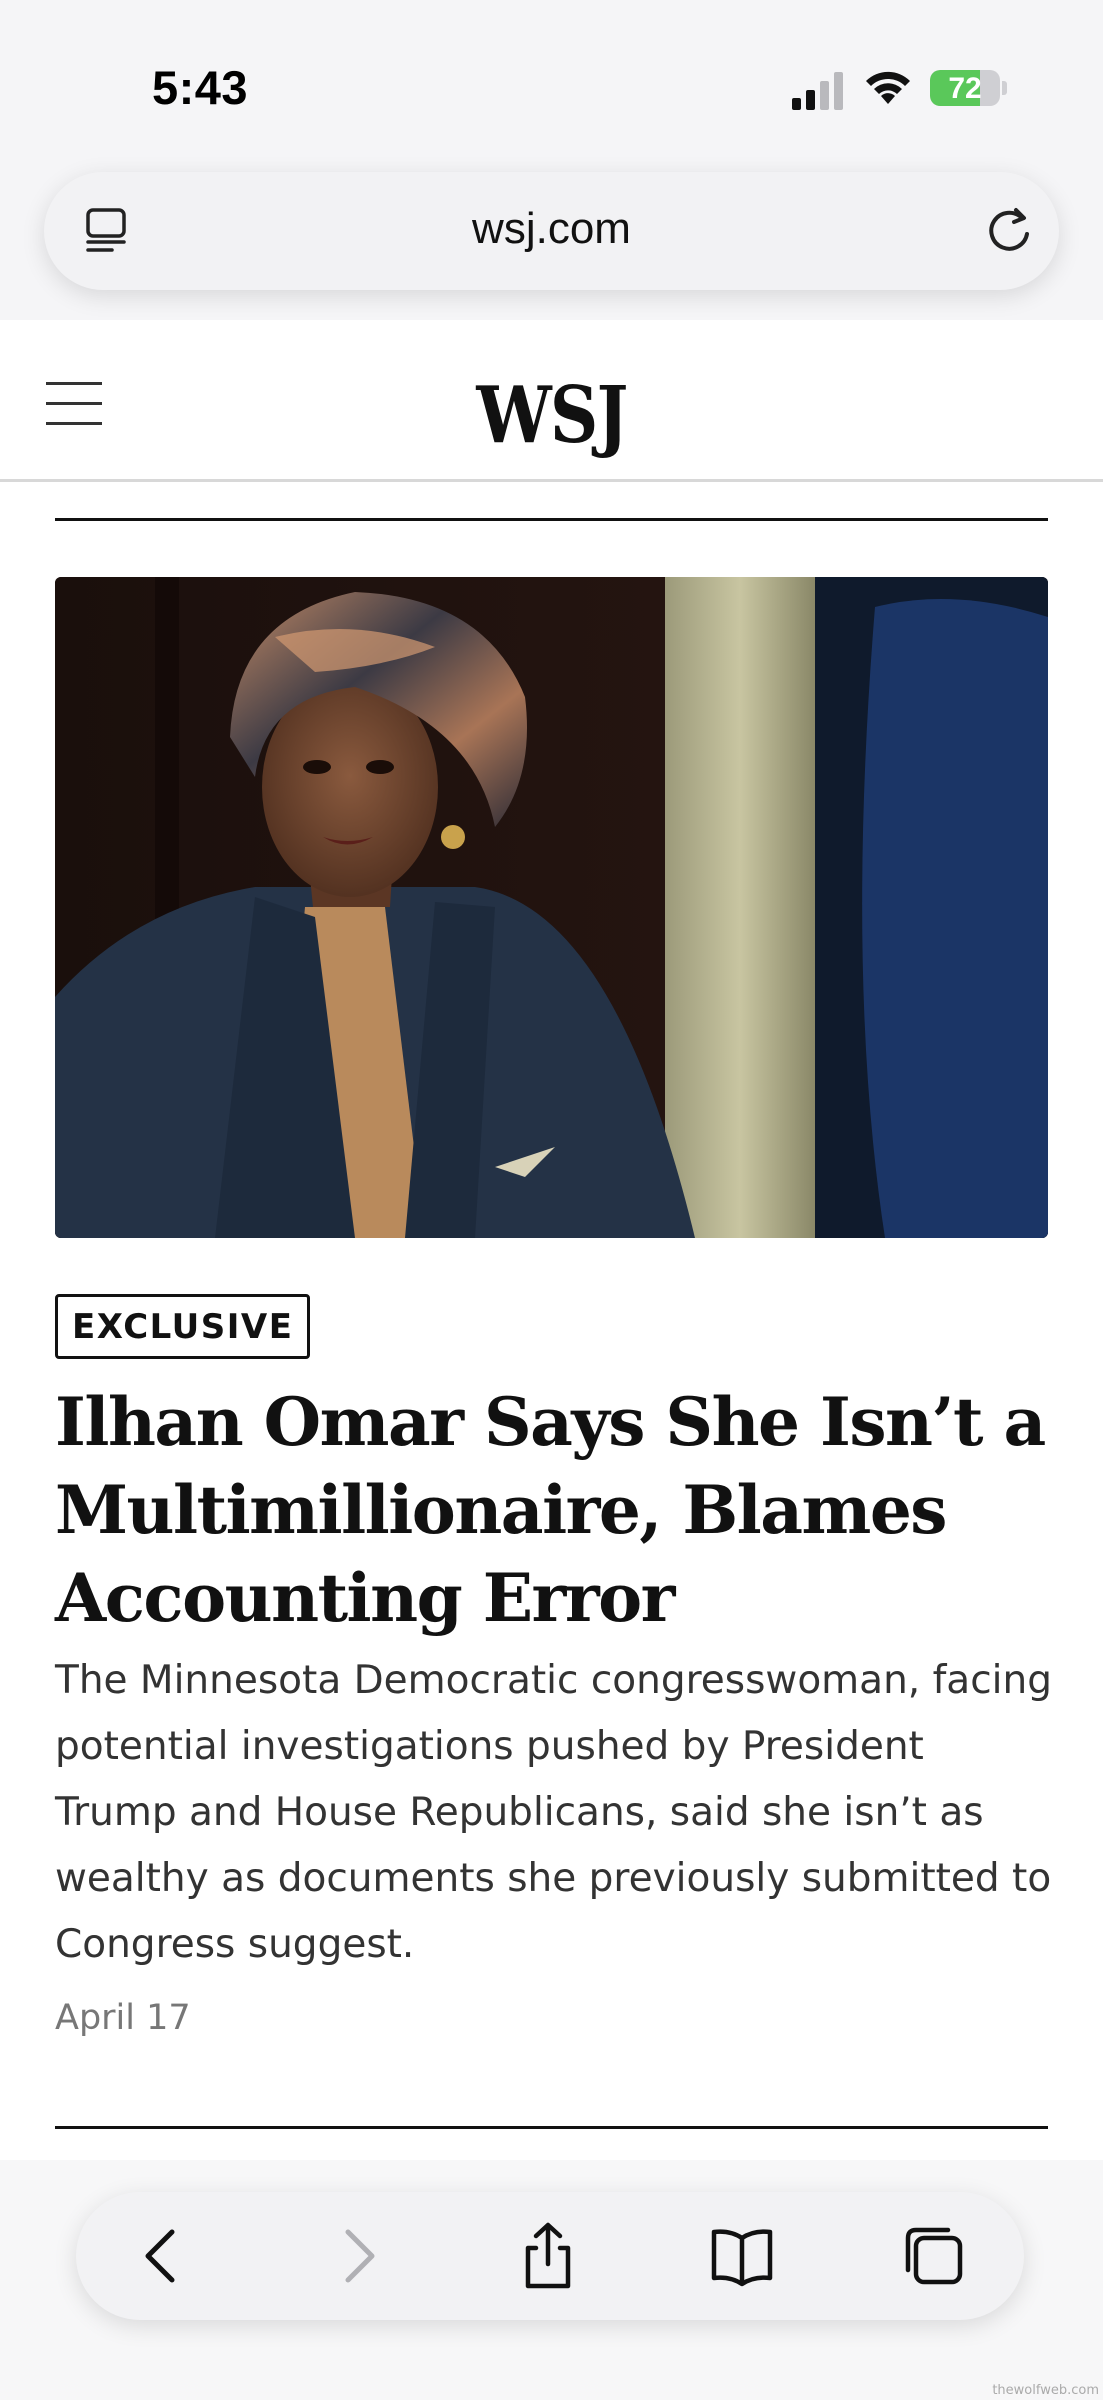 This screenshot has height=2400, width=1103. Describe the element at coordinates (1004, 88) in the screenshot. I see `battery-nub` at that location.